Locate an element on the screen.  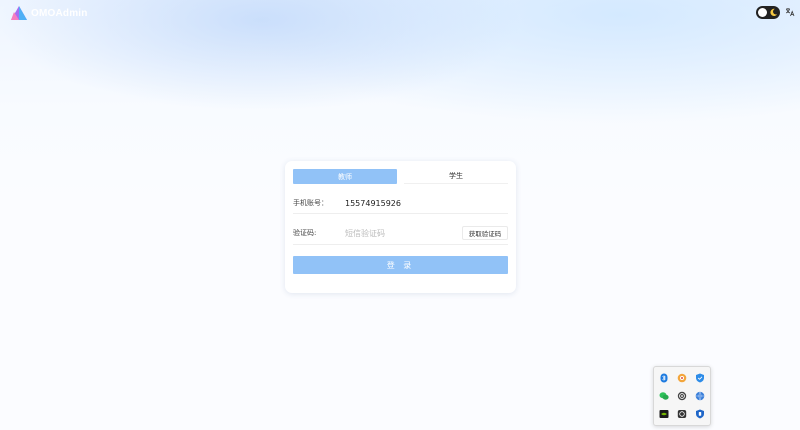
phone-input is located at coordinates (401, 203).